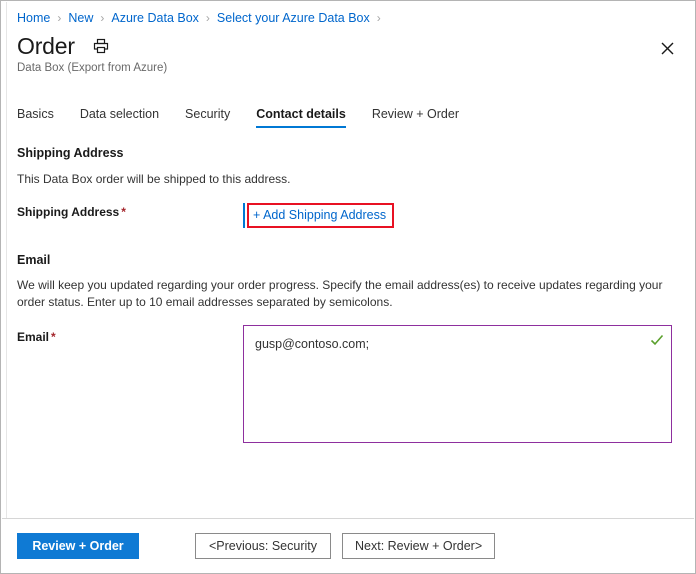 The width and height of the screenshot is (696, 574). Describe the element at coordinates (33, 18) in the screenshot. I see `breadcrumb-item-home: Home` at that location.